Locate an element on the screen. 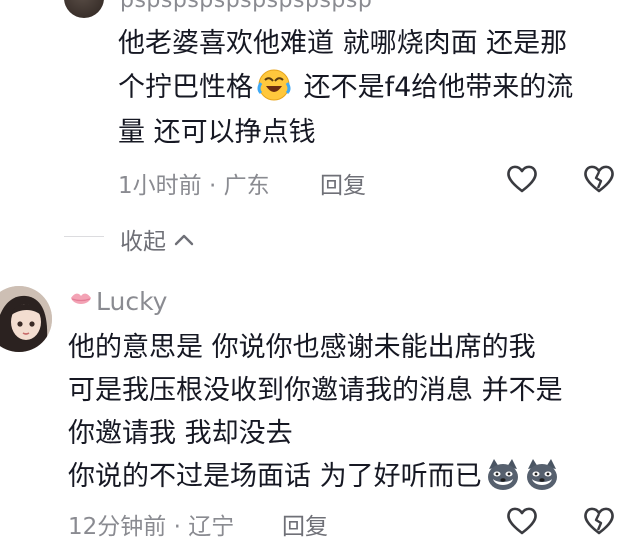 The width and height of the screenshot is (640, 550). chevron-up-icon is located at coordinates (184, 240).